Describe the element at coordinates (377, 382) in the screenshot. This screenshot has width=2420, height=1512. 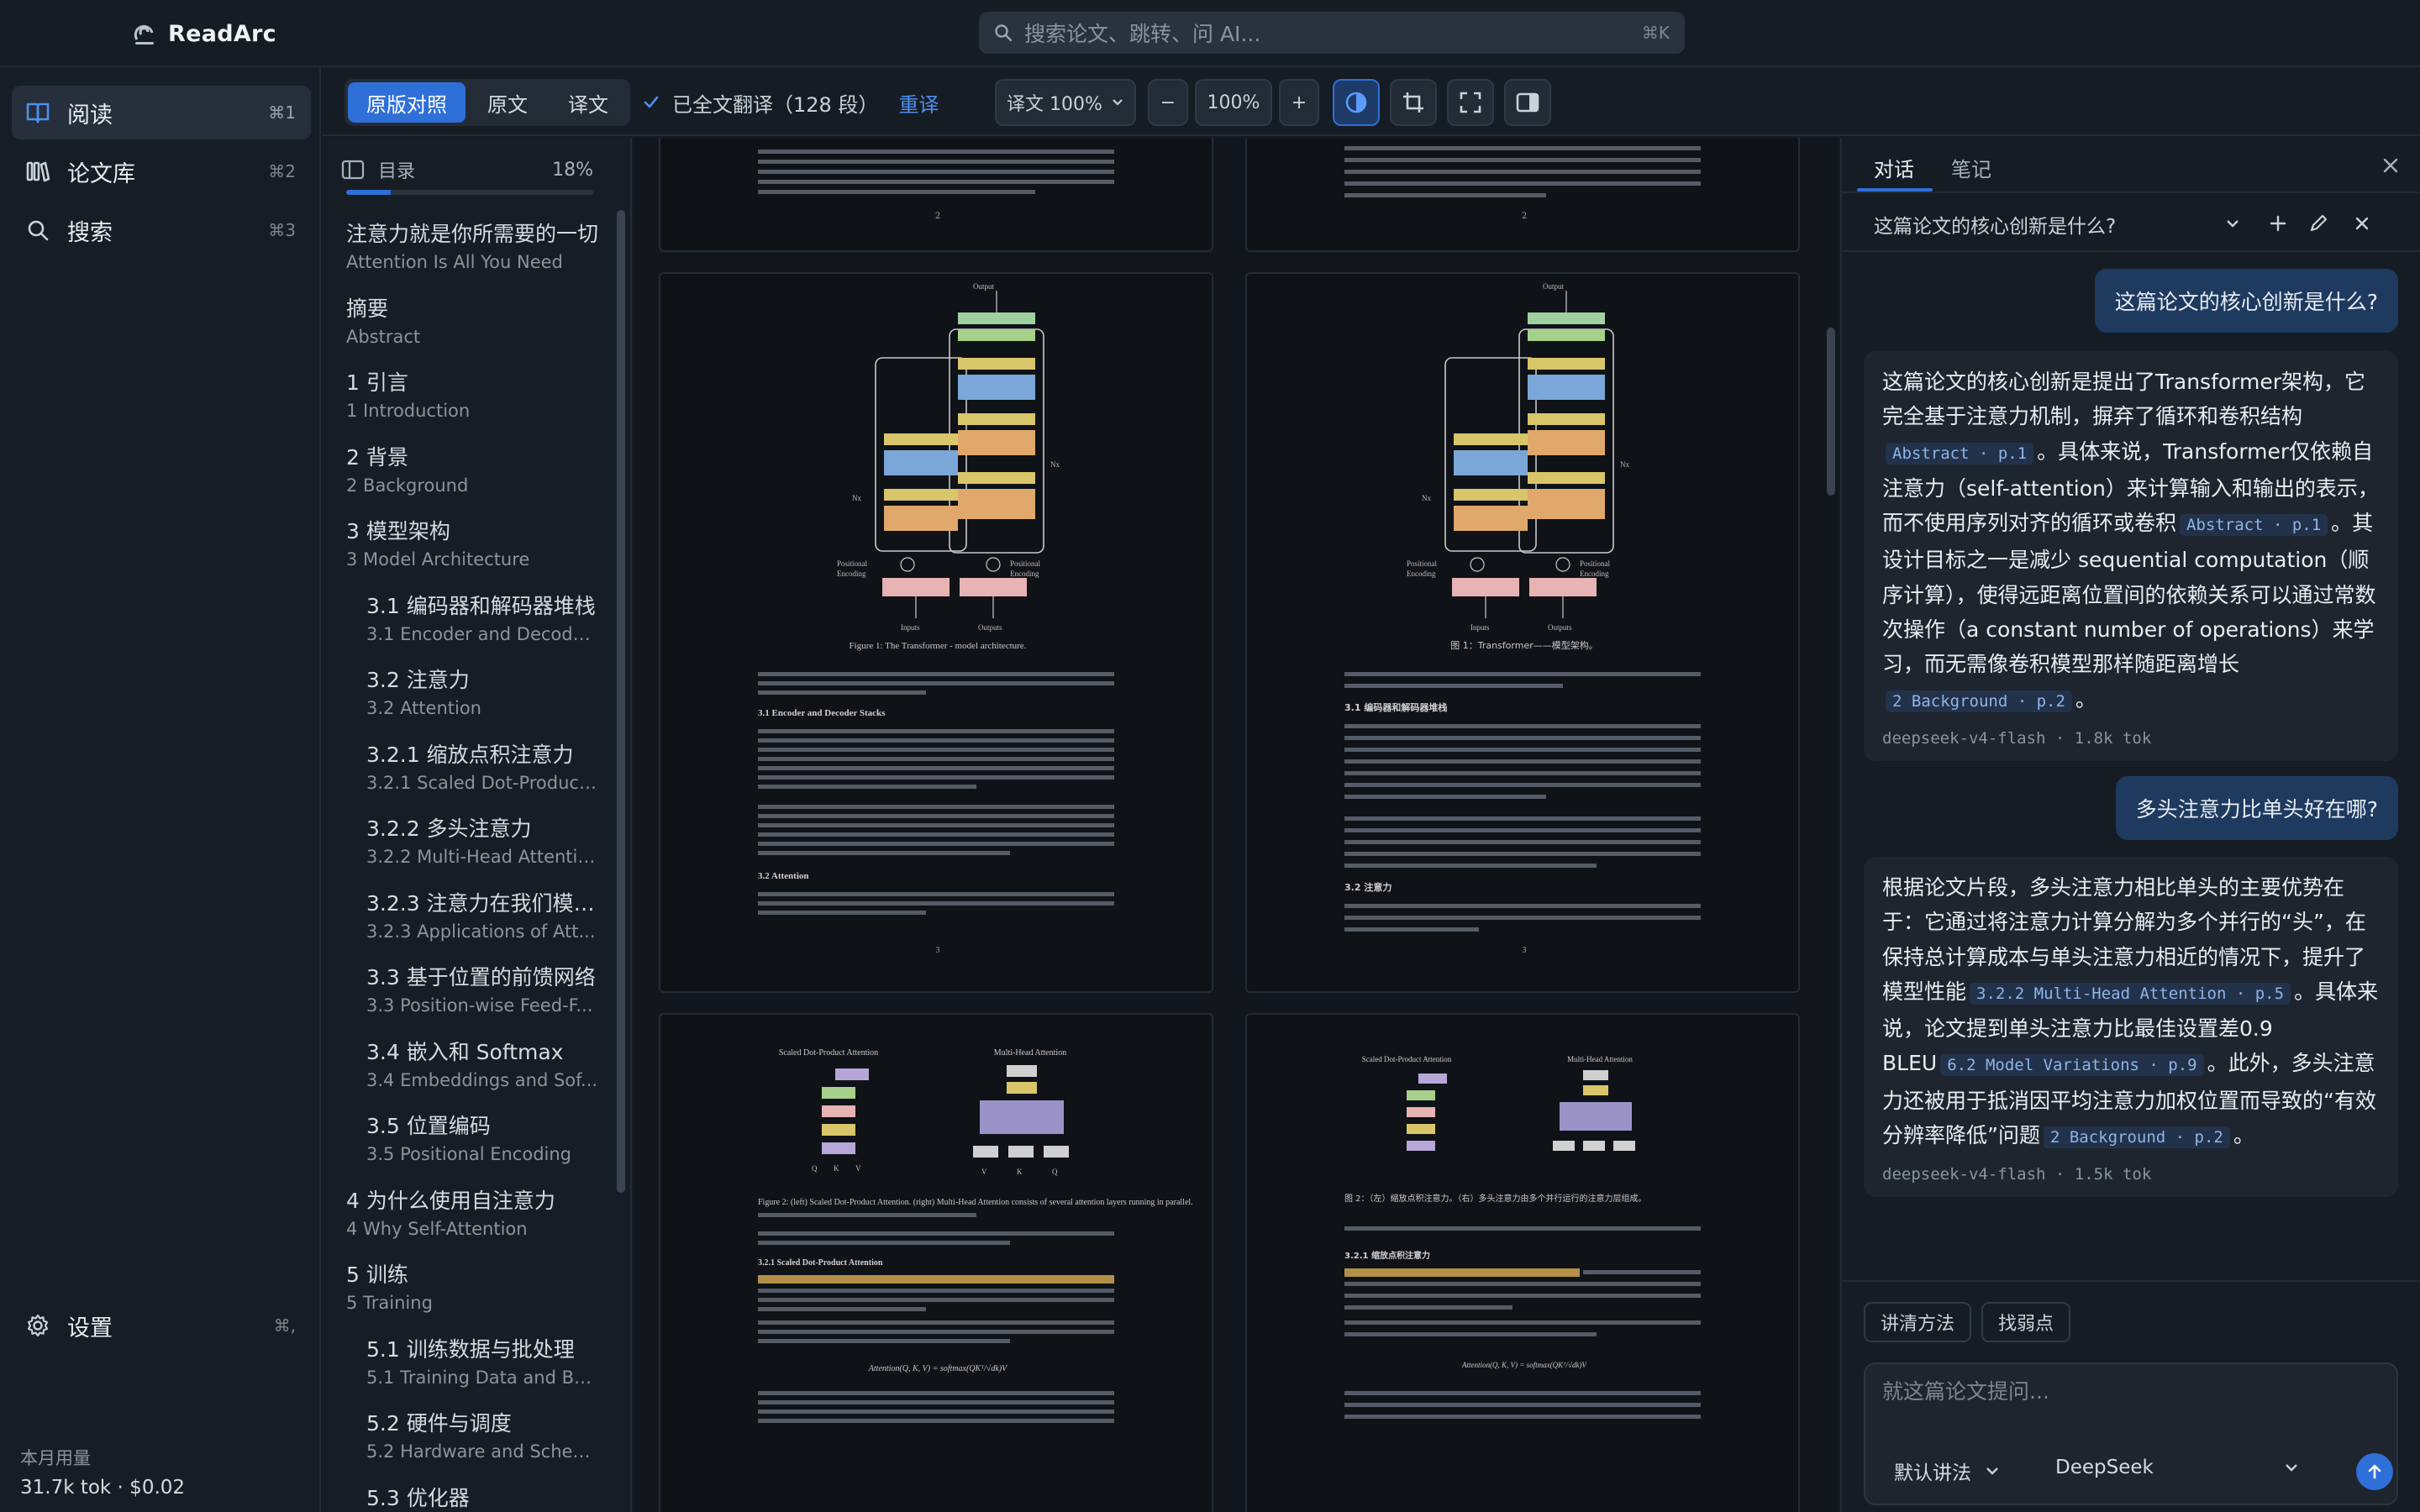
I see `toc-item-title: 1 引言` at that location.